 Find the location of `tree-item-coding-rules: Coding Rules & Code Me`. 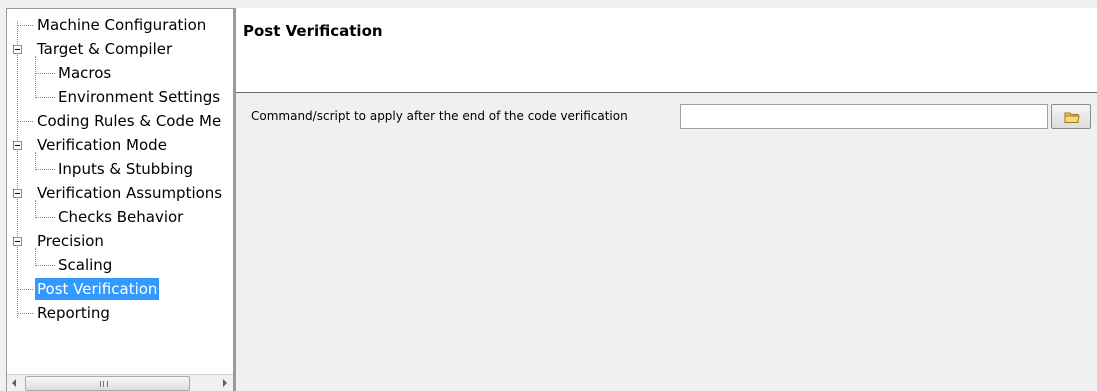

tree-item-coding-rules: Coding Rules & Code Me is located at coordinates (129, 121).